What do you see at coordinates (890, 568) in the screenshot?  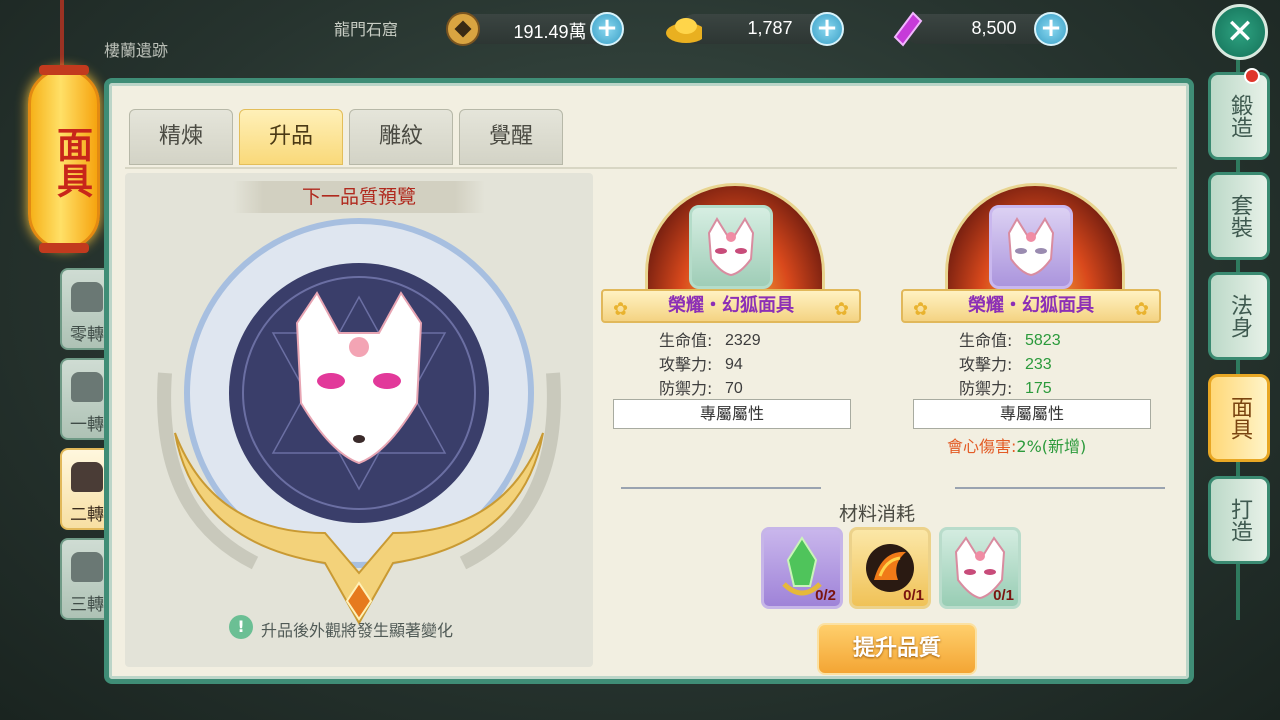 I see `material-slot-flame: 0/1` at bounding box center [890, 568].